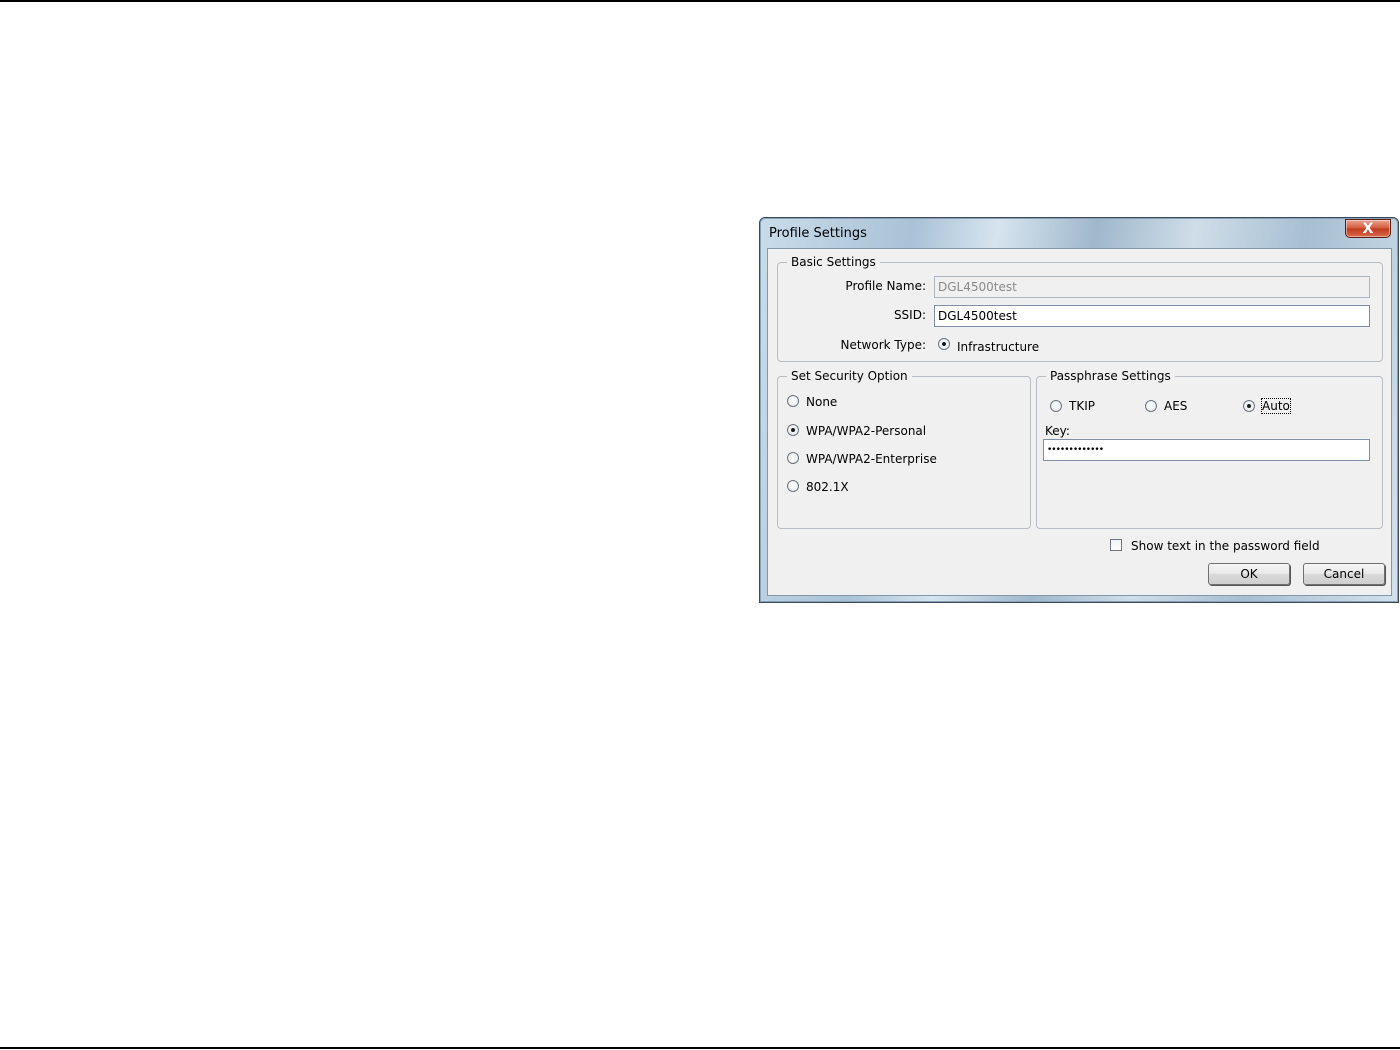  Describe the element at coordinates (818, 233) in the screenshot. I see `dialog-title: Profile Settings` at that location.